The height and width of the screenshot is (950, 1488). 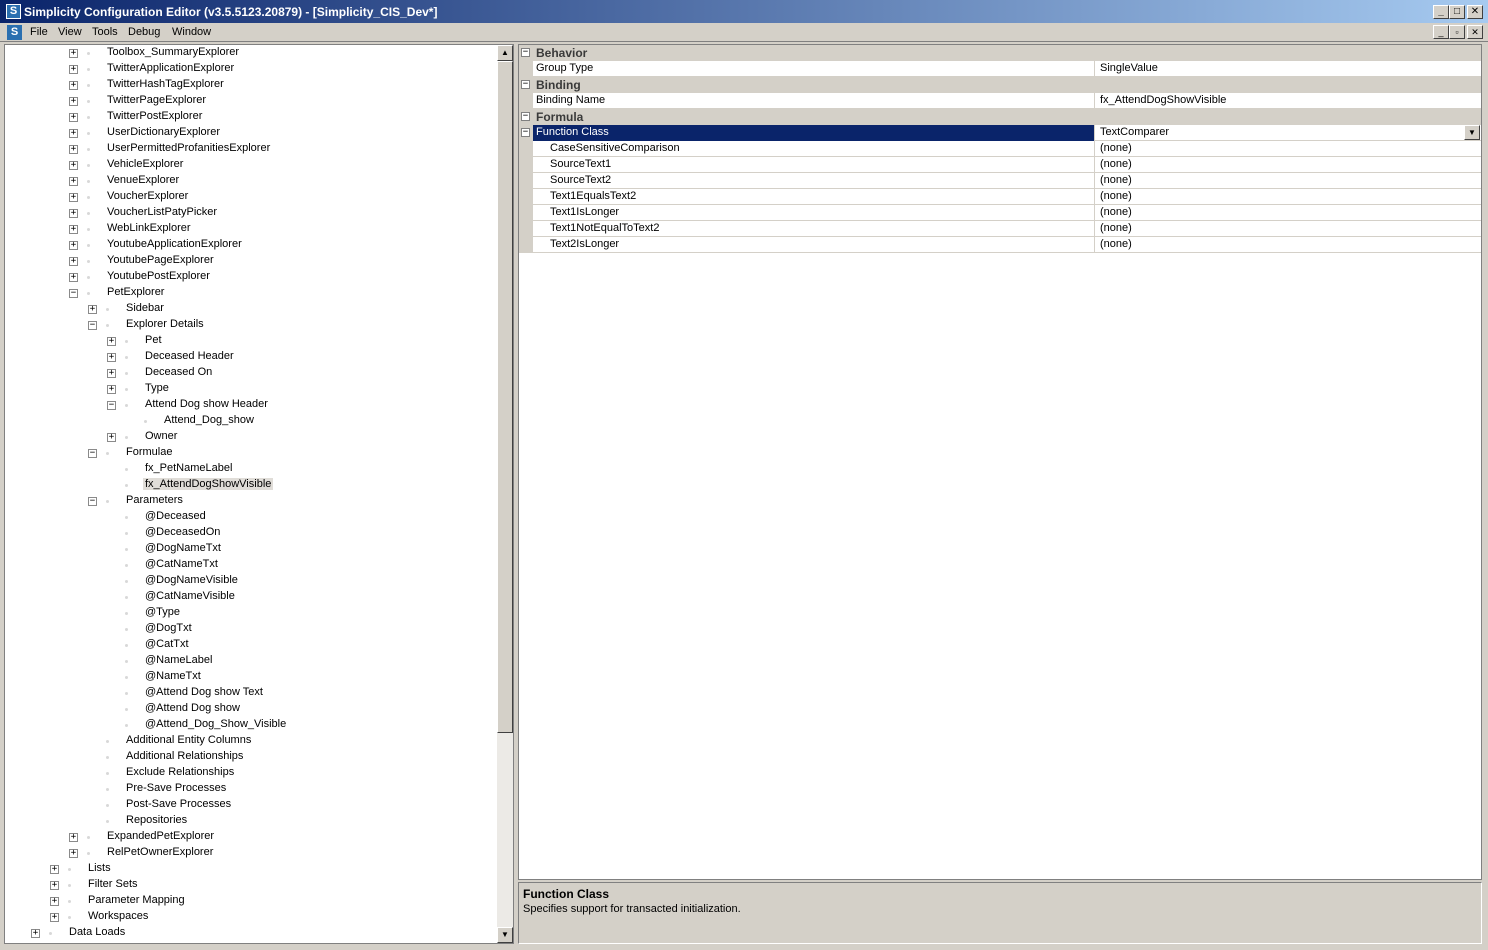 What do you see at coordinates (251, 133) in the screenshot?
I see `tree-node: + UserDictionaryExplorer` at bounding box center [251, 133].